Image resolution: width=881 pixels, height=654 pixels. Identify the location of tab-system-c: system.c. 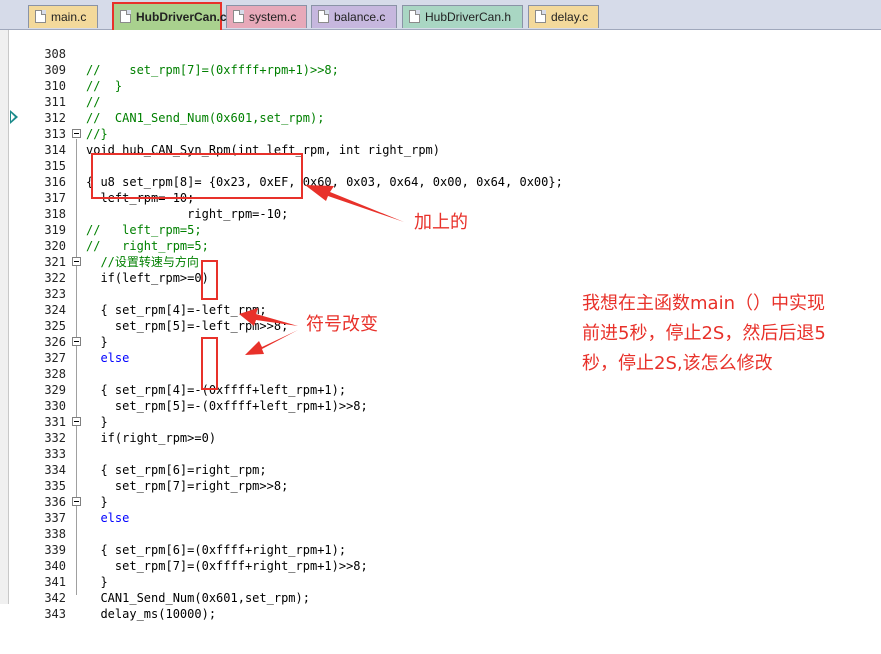
(266, 16).